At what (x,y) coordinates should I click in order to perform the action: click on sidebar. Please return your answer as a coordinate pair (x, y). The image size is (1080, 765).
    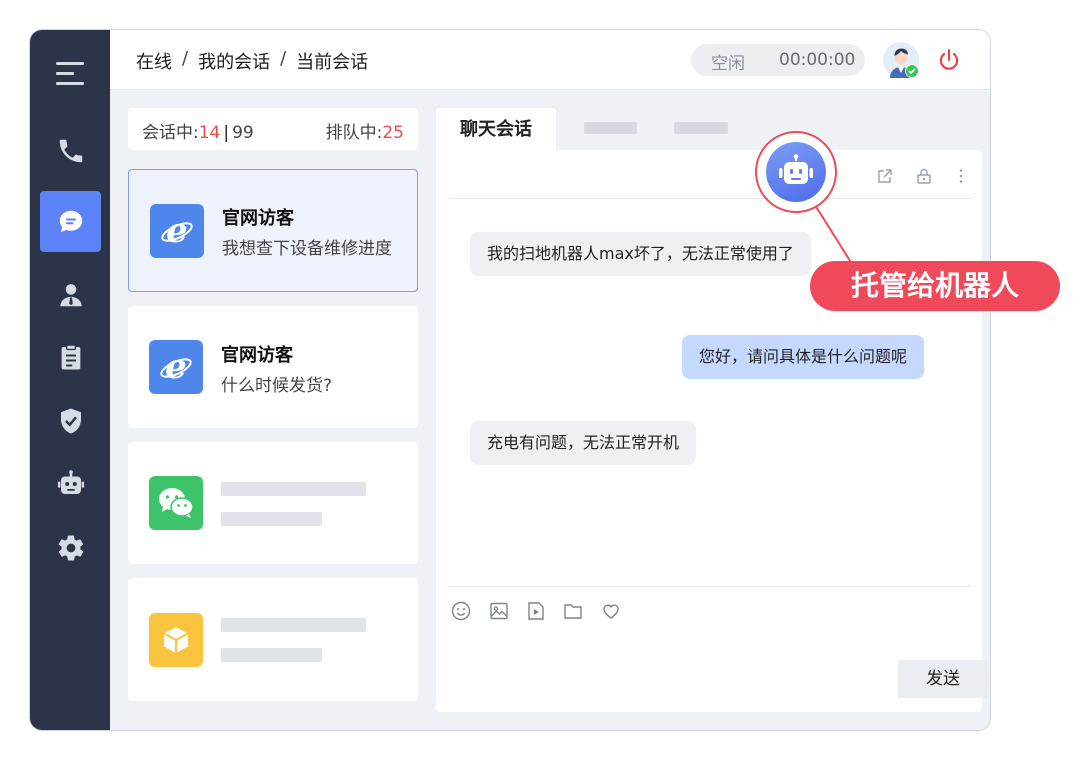
    Looking at the image, I should click on (70, 380).